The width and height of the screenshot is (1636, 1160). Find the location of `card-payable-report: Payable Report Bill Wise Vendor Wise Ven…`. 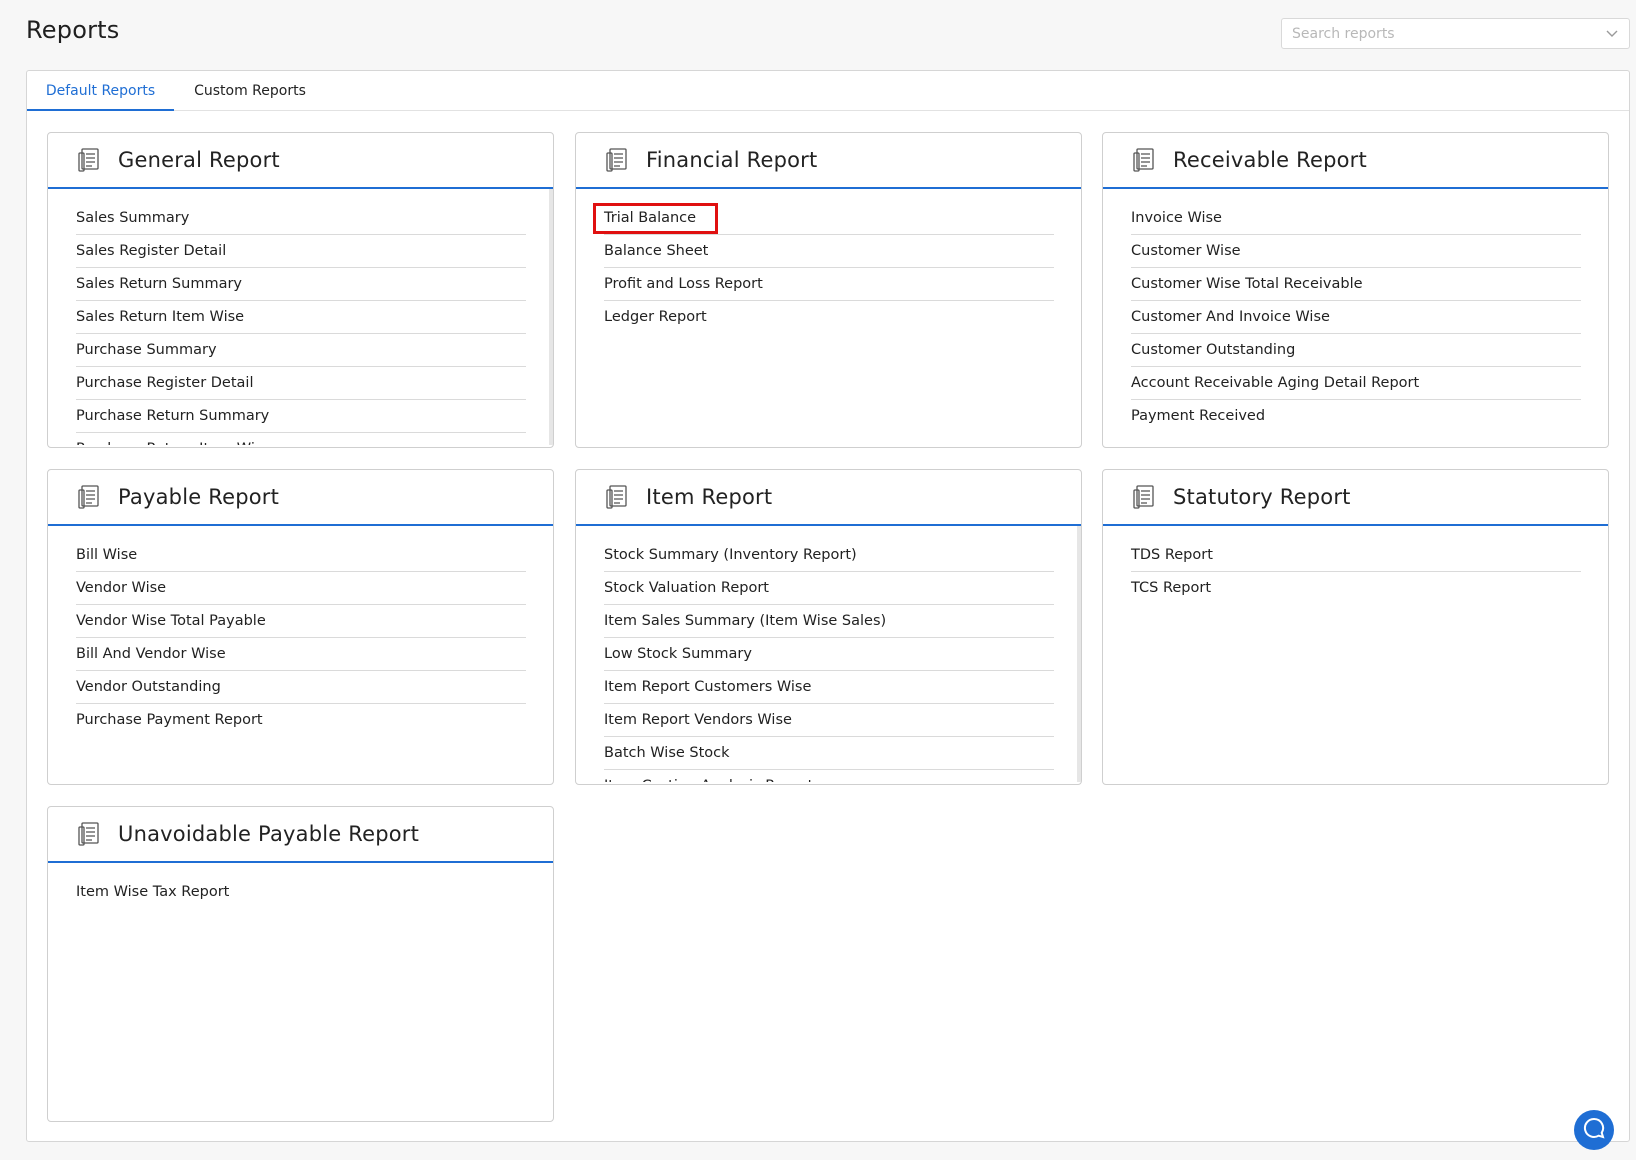

card-payable-report: Payable Report Bill Wise Vendor Wise Ven… is located at coordinates (300, 627).